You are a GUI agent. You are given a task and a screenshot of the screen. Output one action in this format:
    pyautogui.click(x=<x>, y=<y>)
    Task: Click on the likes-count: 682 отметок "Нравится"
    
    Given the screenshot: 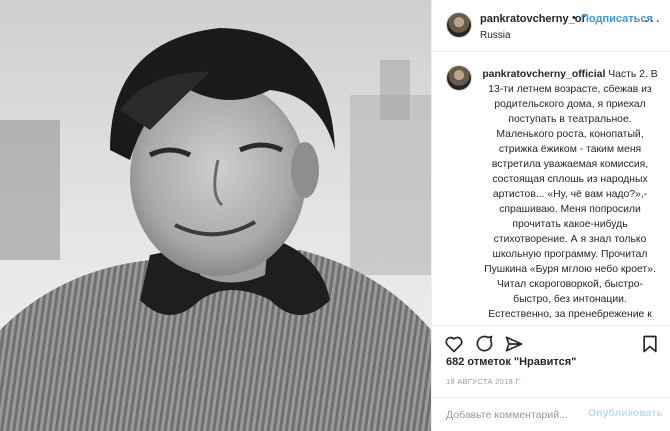 What is the action you would take?
    pyautogui.click(x=511, y=362)
    